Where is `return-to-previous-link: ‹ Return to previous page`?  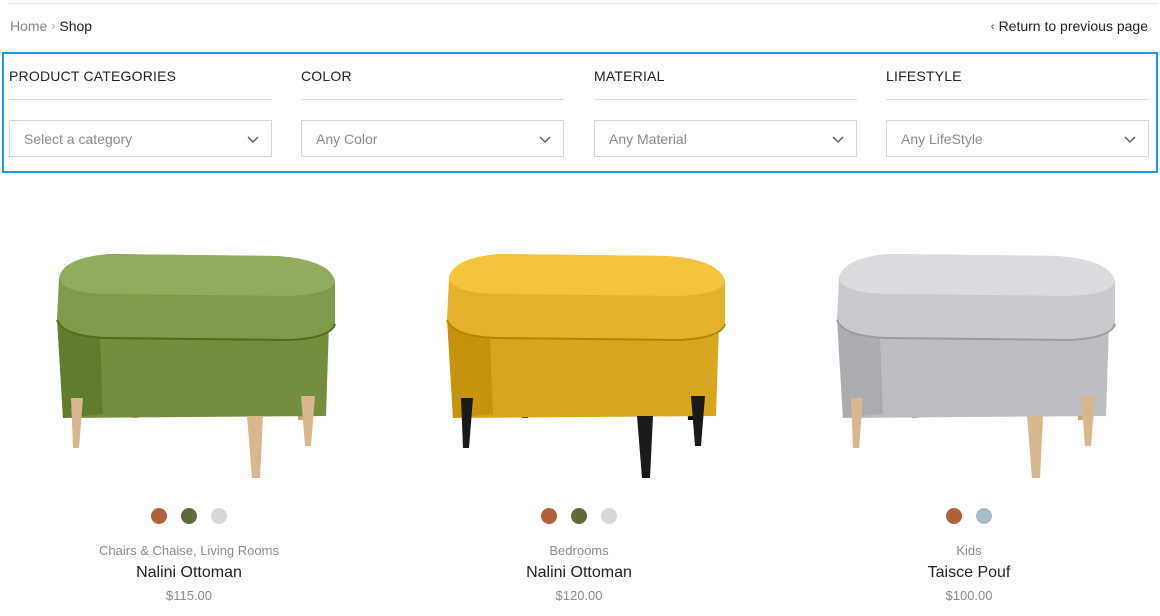 return-to-previous-link: ‹ Return to previous page is located at coordinates (1069, 26).